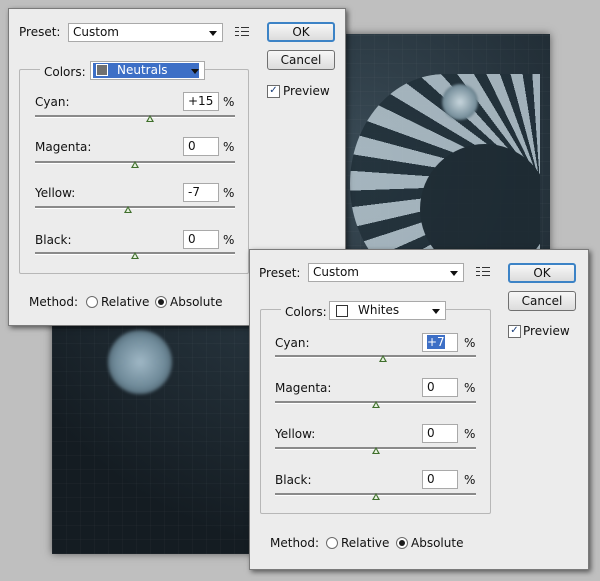 The height and width of the screenshot is (581, 600). What do you see at coordinates (201, 101) in the screenshot?
I see `cyan-input: +15` at bounding box center [201, 101].